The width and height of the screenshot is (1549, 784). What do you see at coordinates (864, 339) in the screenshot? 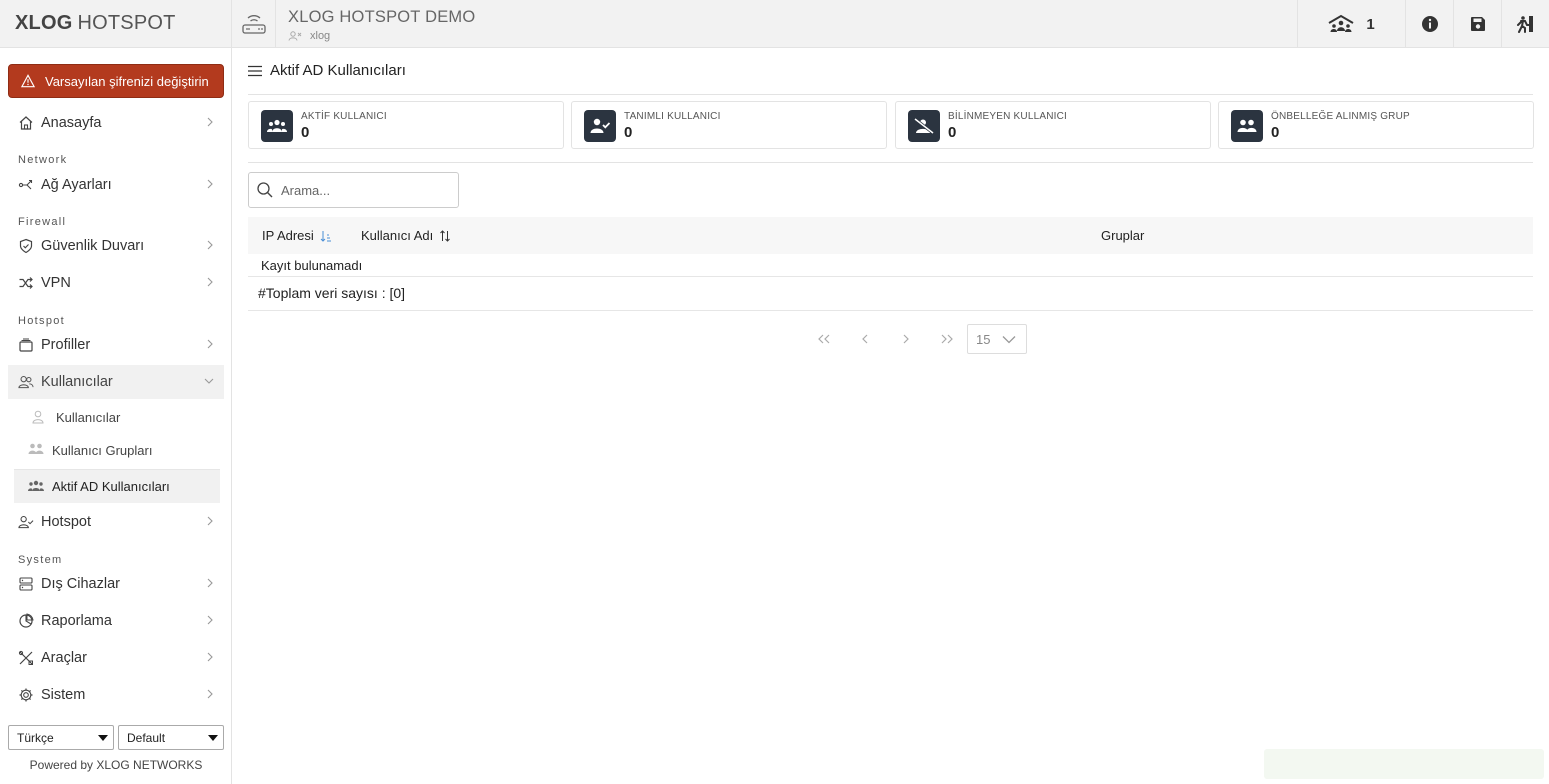
I see `prev-page-button` at bounding box center [864, 339].